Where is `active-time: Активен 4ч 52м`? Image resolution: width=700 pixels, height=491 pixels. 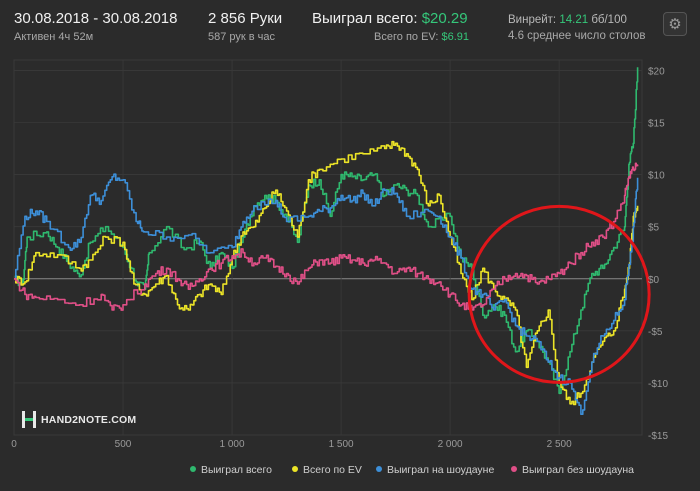 active-time: Активен 4ч 52м is located at coordinates (54, 37).